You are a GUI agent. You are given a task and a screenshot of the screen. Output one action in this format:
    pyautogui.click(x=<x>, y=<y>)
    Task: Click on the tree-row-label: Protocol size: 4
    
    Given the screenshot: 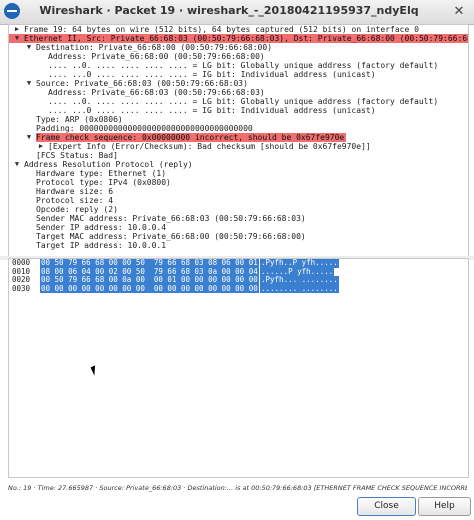 What is the action you would take?
    pyautogui.click(x=75, y=200)
    